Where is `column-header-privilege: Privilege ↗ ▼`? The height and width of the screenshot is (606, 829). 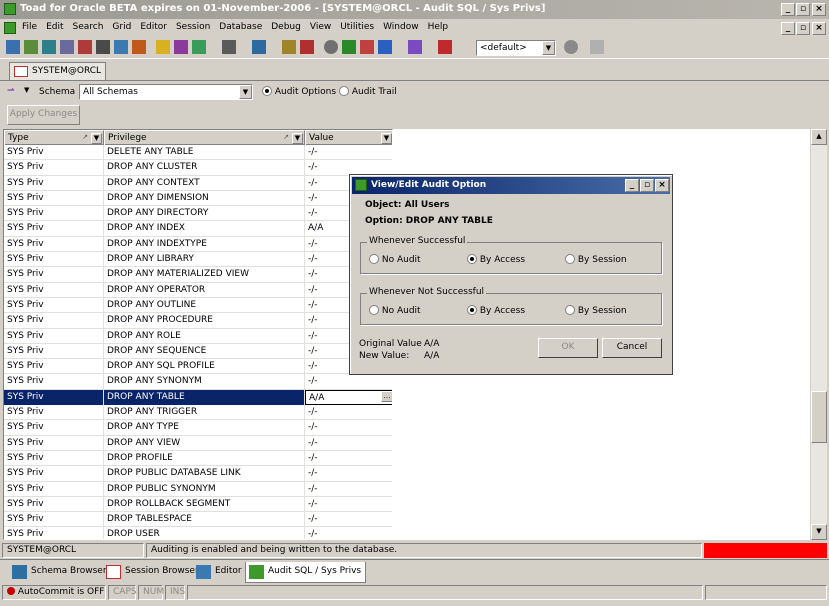 column-header-privilege: Privilege ↗ ▼ is located at coordinates (204, 137).